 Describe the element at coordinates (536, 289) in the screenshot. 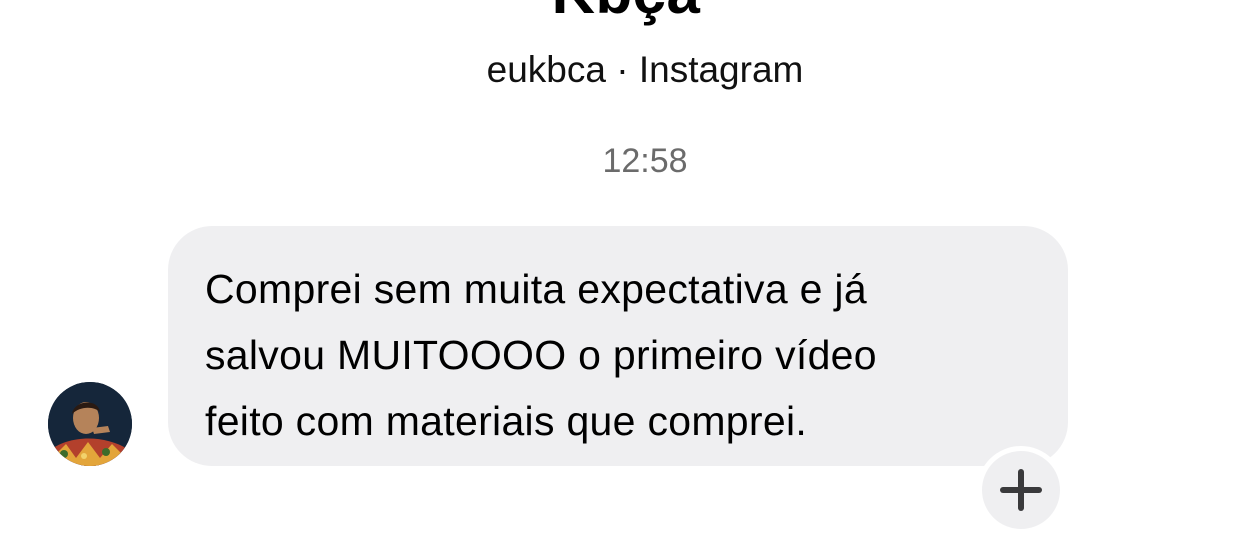

I see `message-line: Comprei sem muita expectativa e já` at that location.